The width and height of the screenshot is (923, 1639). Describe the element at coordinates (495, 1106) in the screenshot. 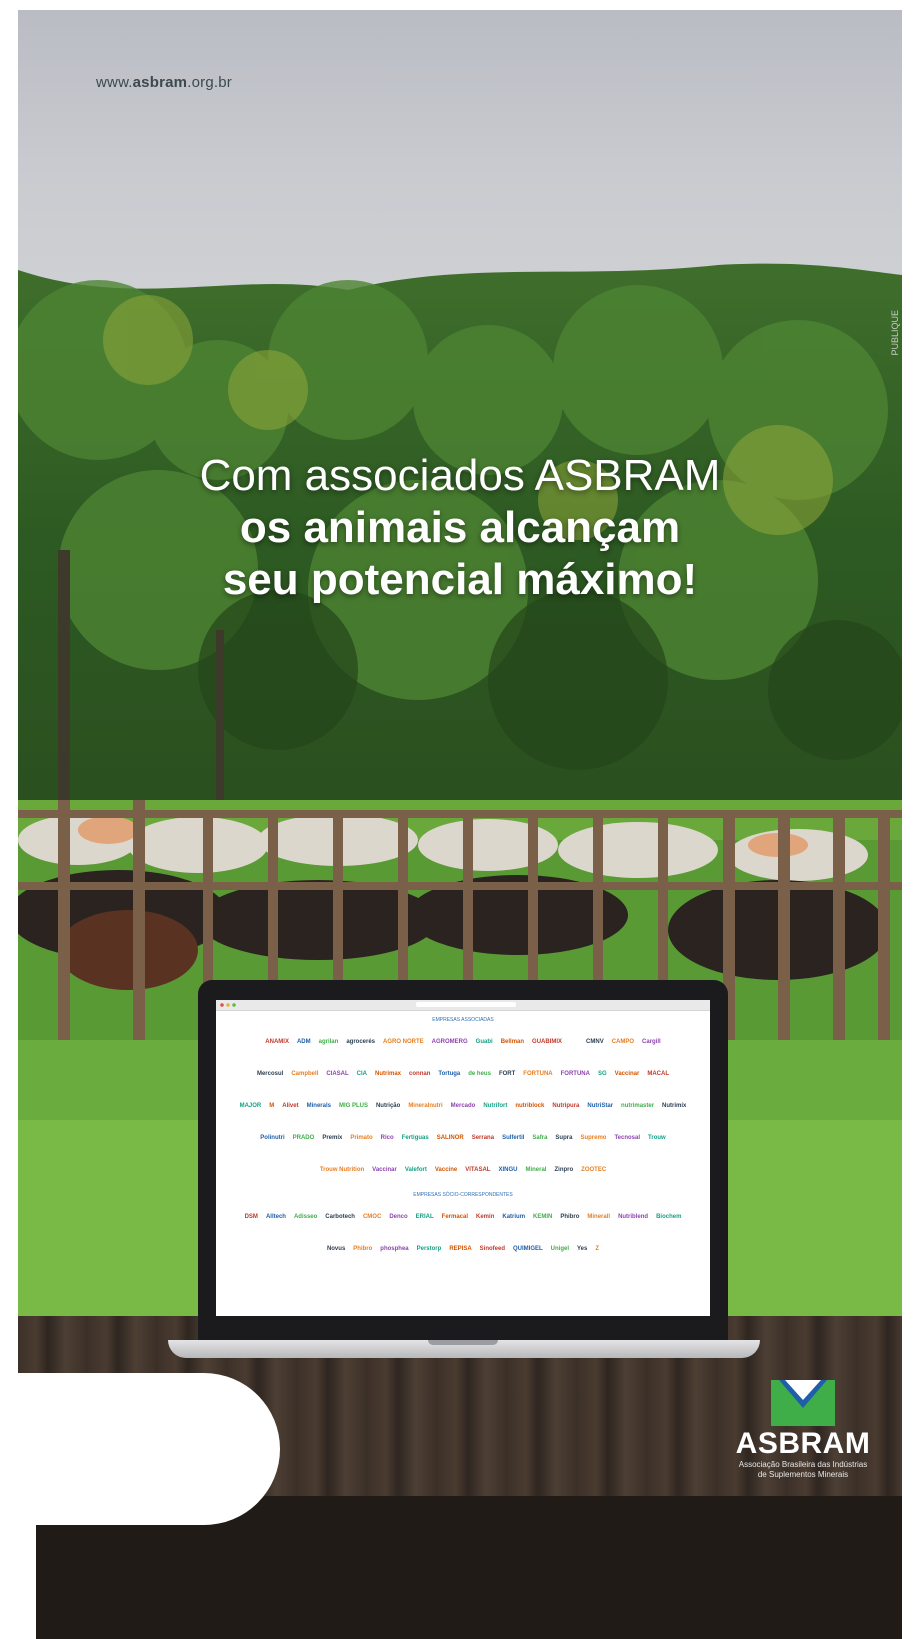

I see `company-logo: Nutrifort` at that location.